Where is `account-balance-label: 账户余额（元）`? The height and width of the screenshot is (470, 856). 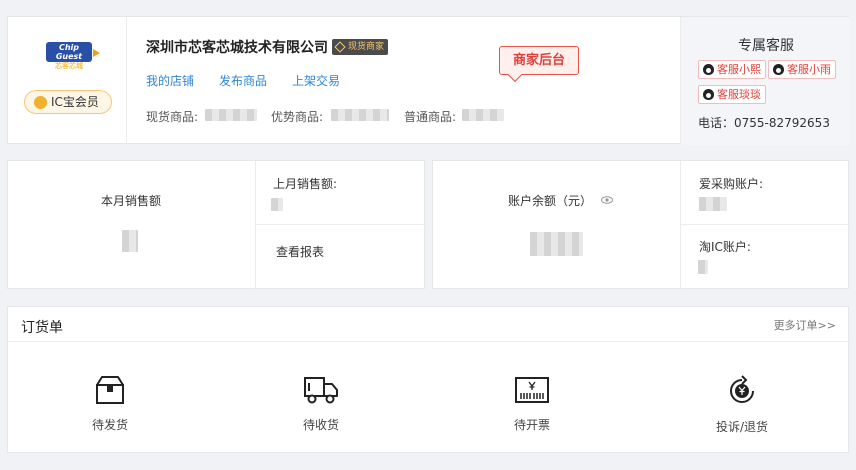 account-balance-label: 账户余额（元） is located at coordinates (550, 201).